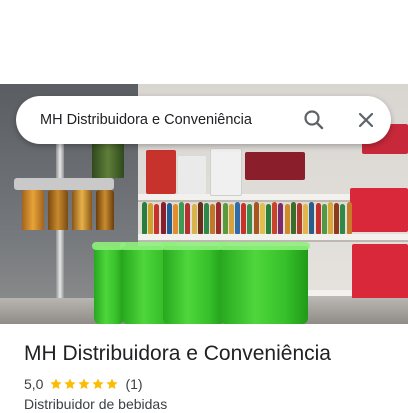  I want to click on review-count: (1), so click(133, 384).